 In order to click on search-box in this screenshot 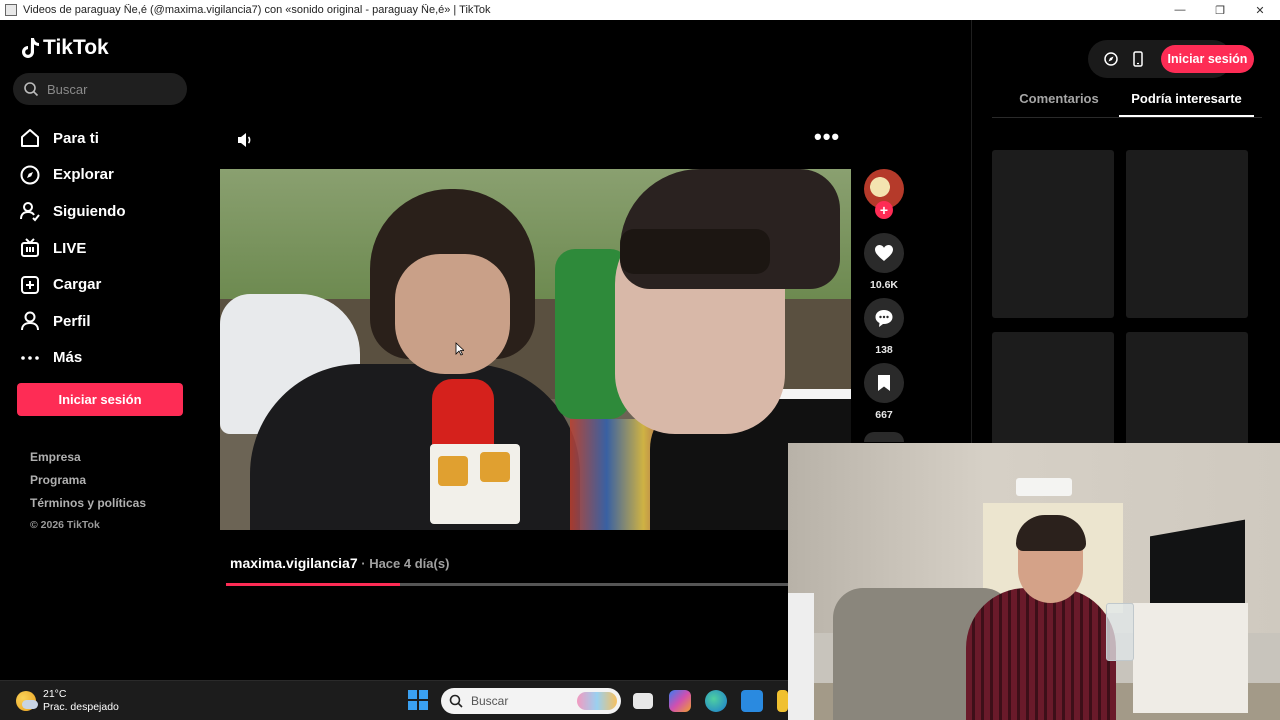, I will do `click(100, 89)`.